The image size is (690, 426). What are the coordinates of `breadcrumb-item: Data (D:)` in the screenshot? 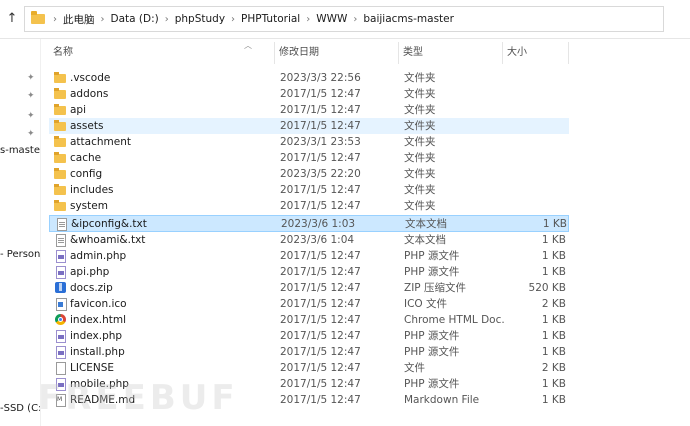 It's located at (135, 19).